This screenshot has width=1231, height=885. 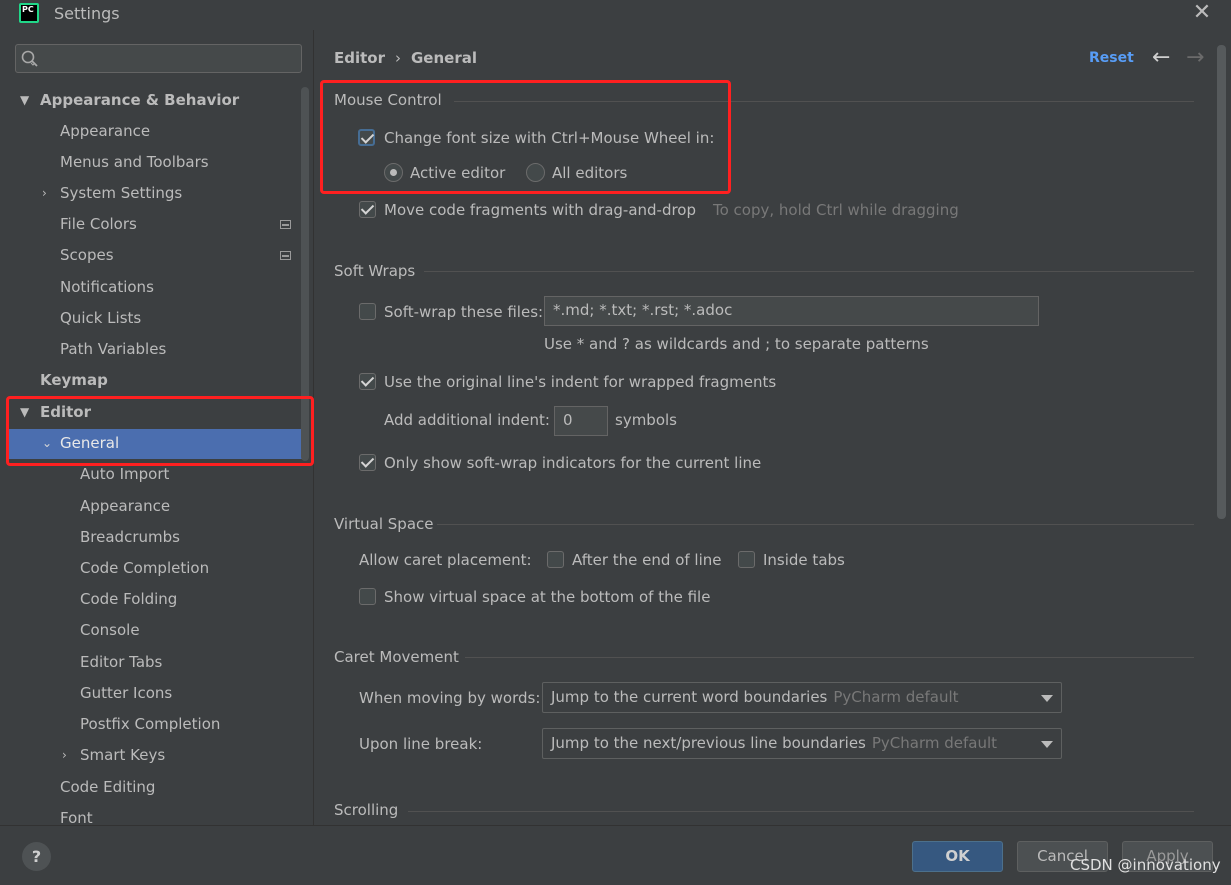 I want to click on logo-text: PC, so click(x=29, y=13).